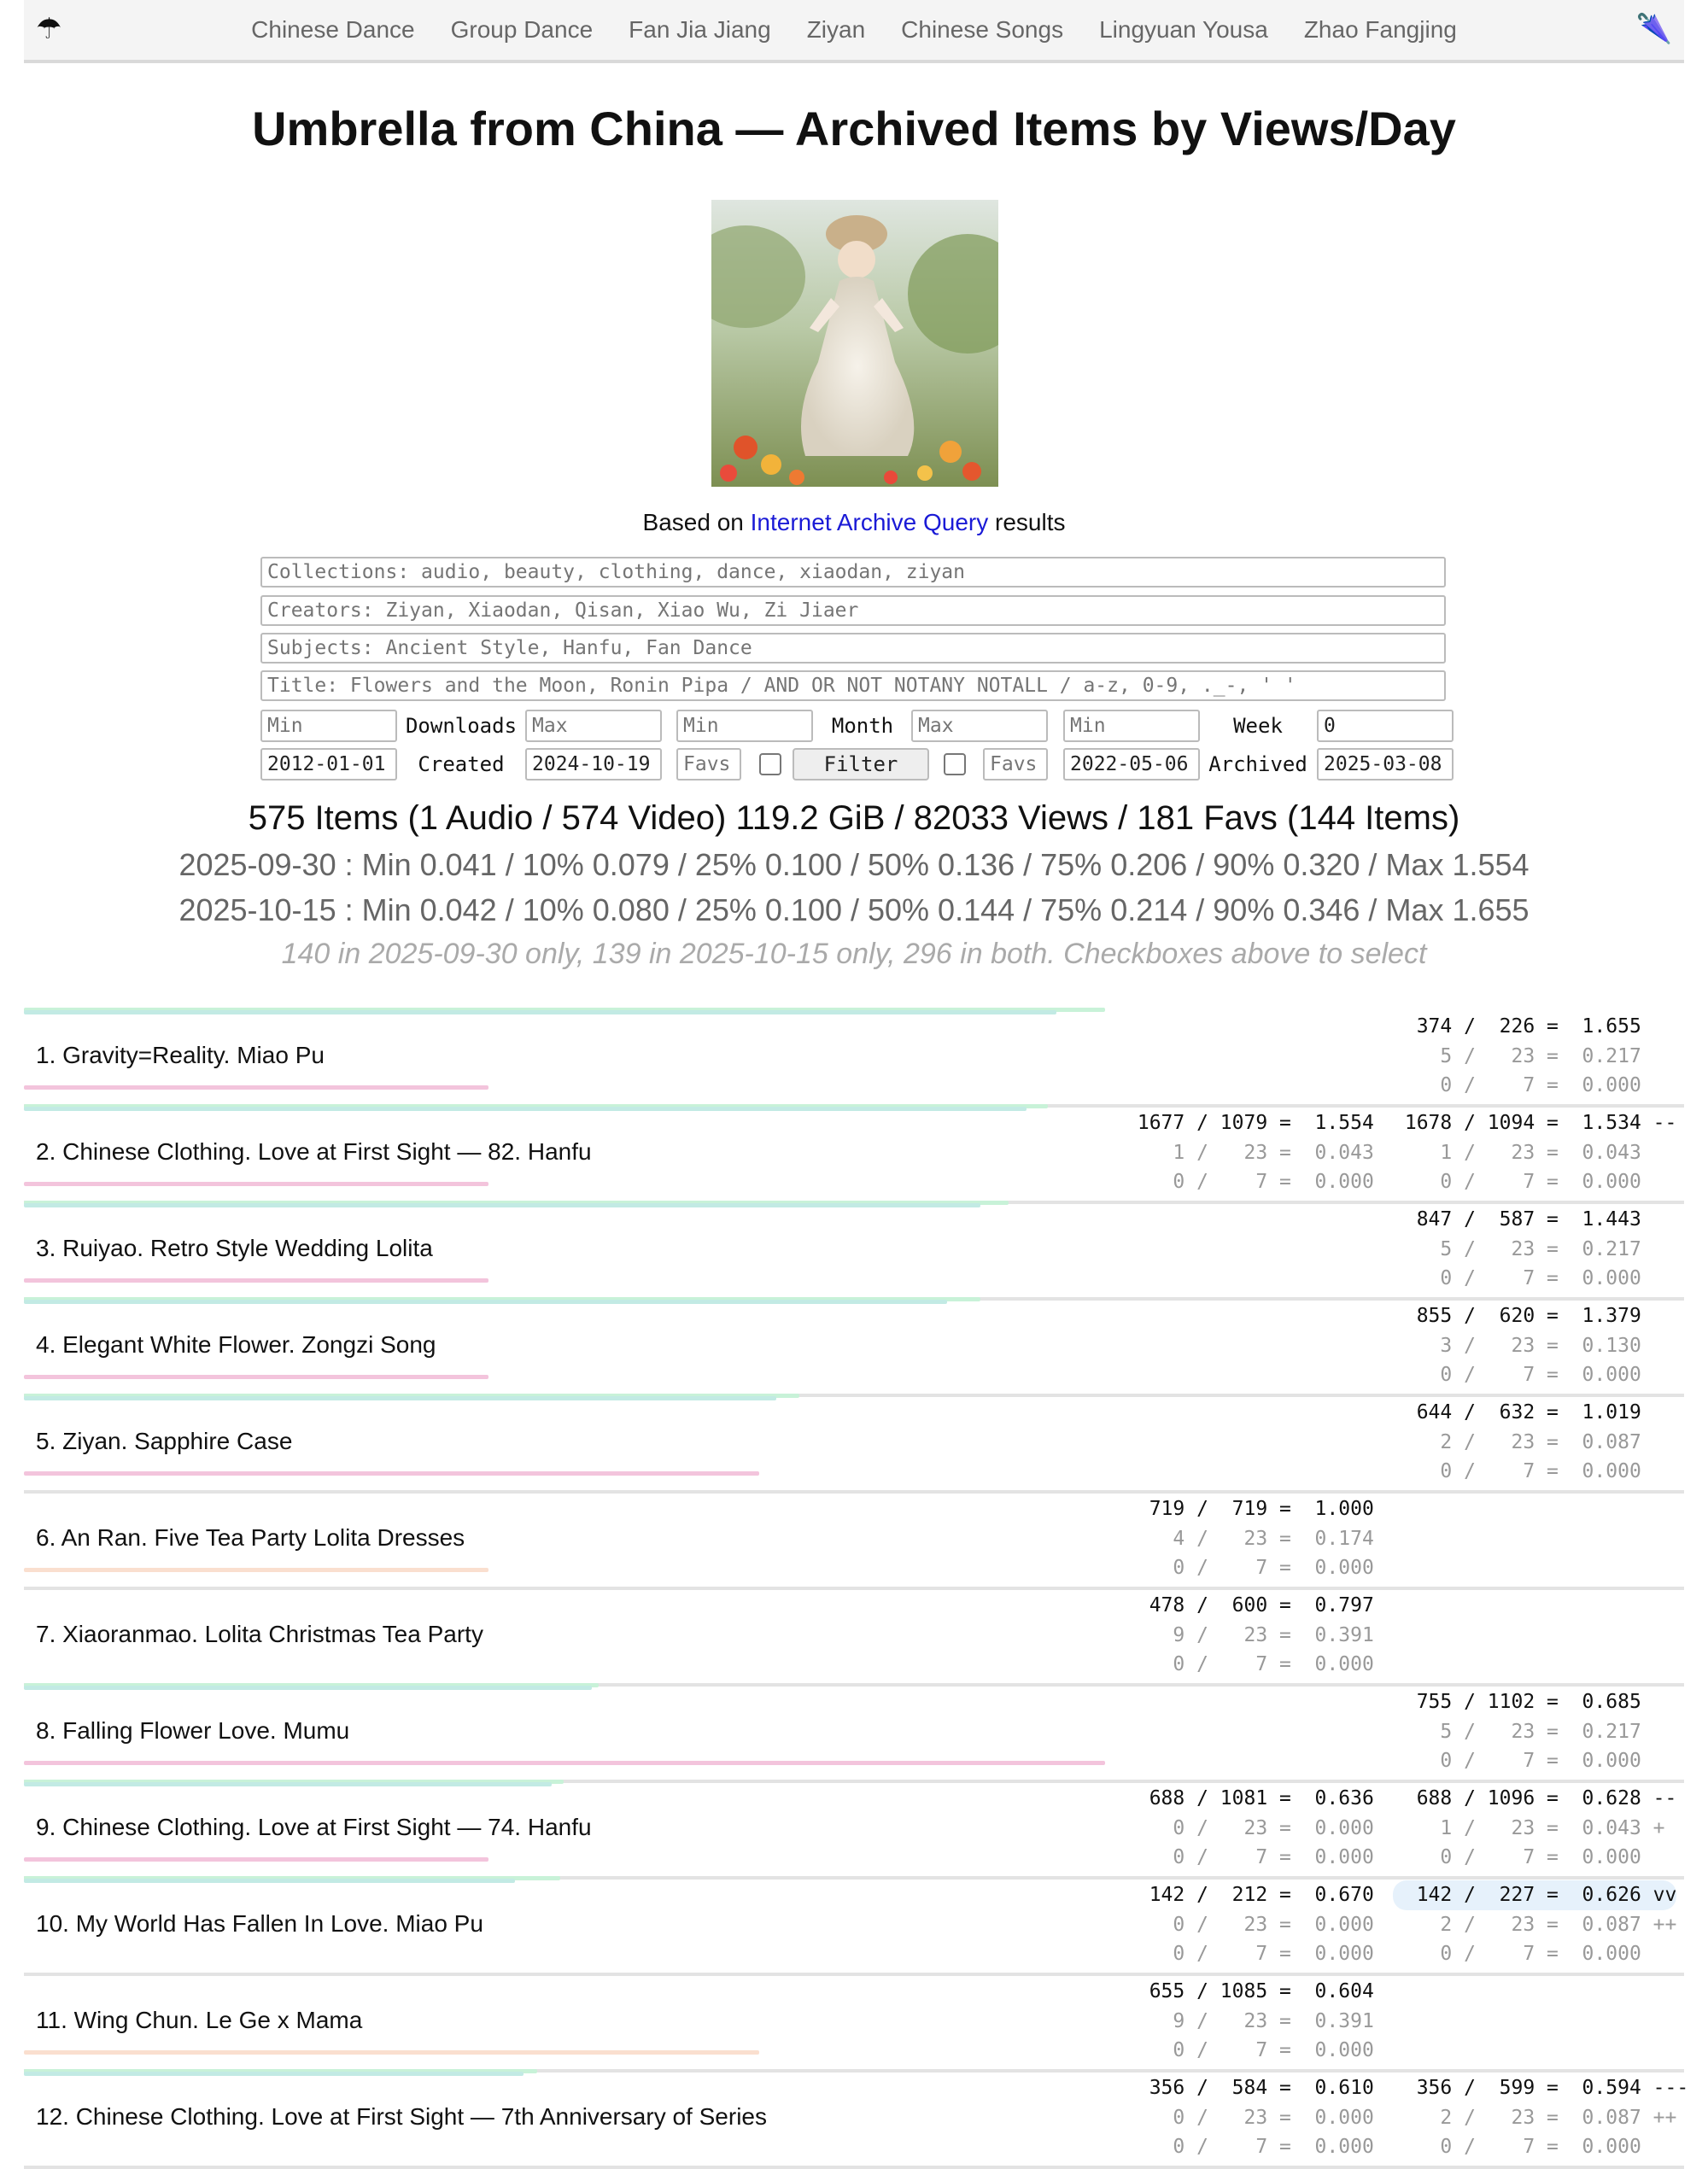 The image size is (1708, 2169). I want to click on title-input, so click(853, 685).